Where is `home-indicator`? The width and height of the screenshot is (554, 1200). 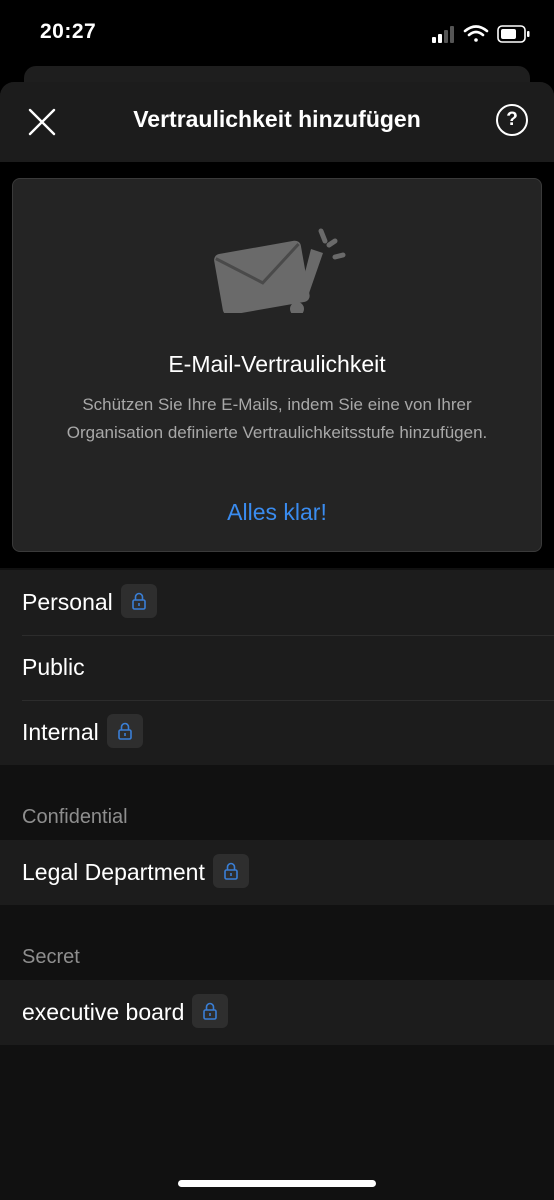 home-indicator is located at coordinates (277, 1183).